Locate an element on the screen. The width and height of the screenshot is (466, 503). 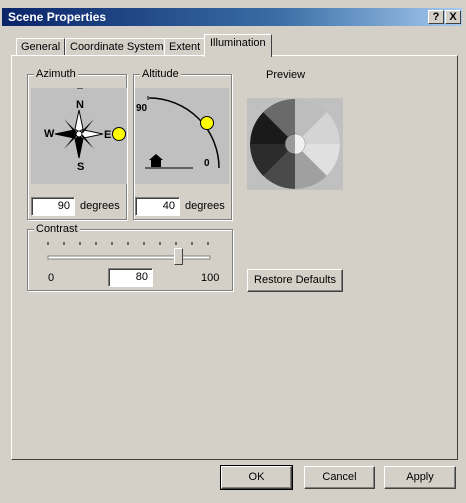
slider-track is located at coordinates (129, 251).